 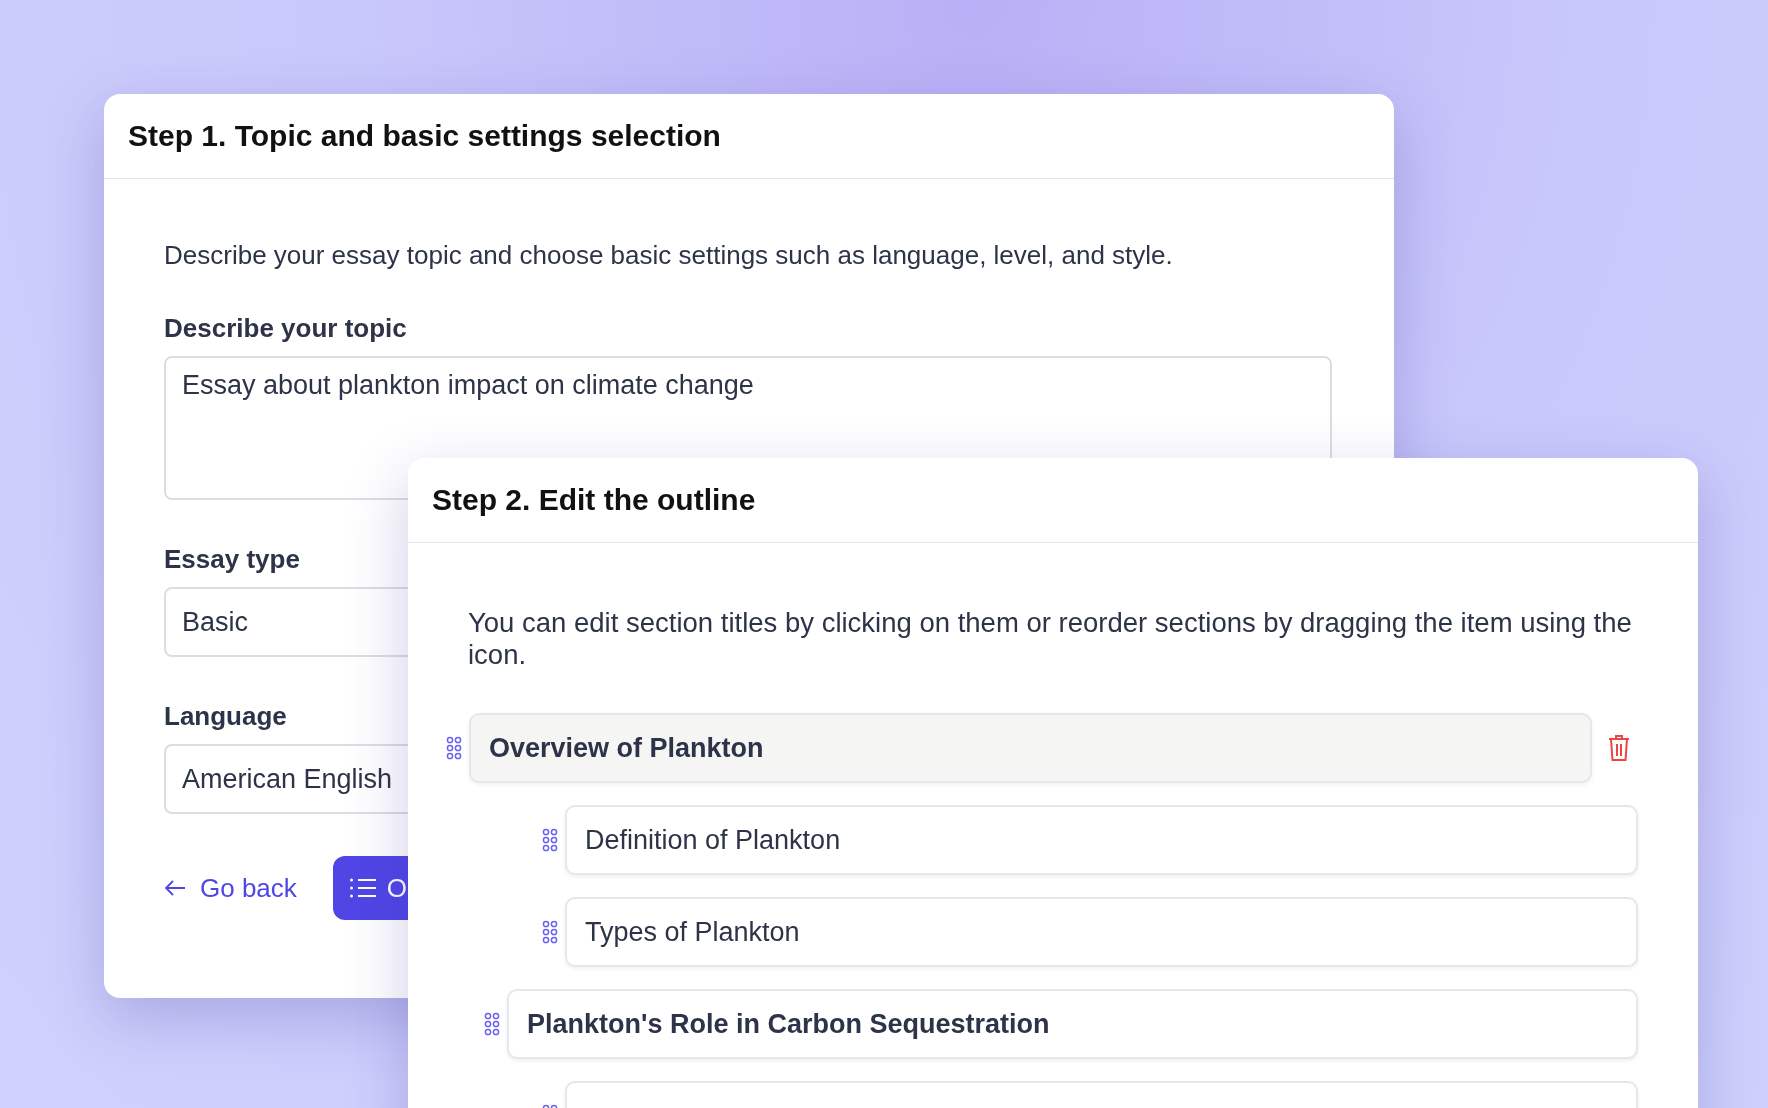 I want to click on step-description: Describe your essay topic and choose basic settings such as language, level, and style., so click(x=669, y=255).